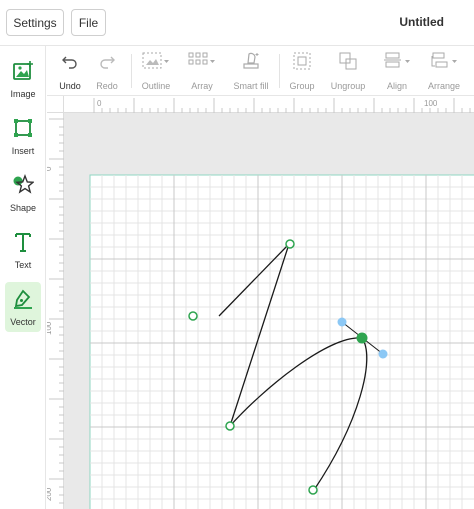 The image size is (474, 509). What do you see at coordinates (35, 22) in the screenshot?
I see `settings-button: Settings` at bounding box center [35, 22].